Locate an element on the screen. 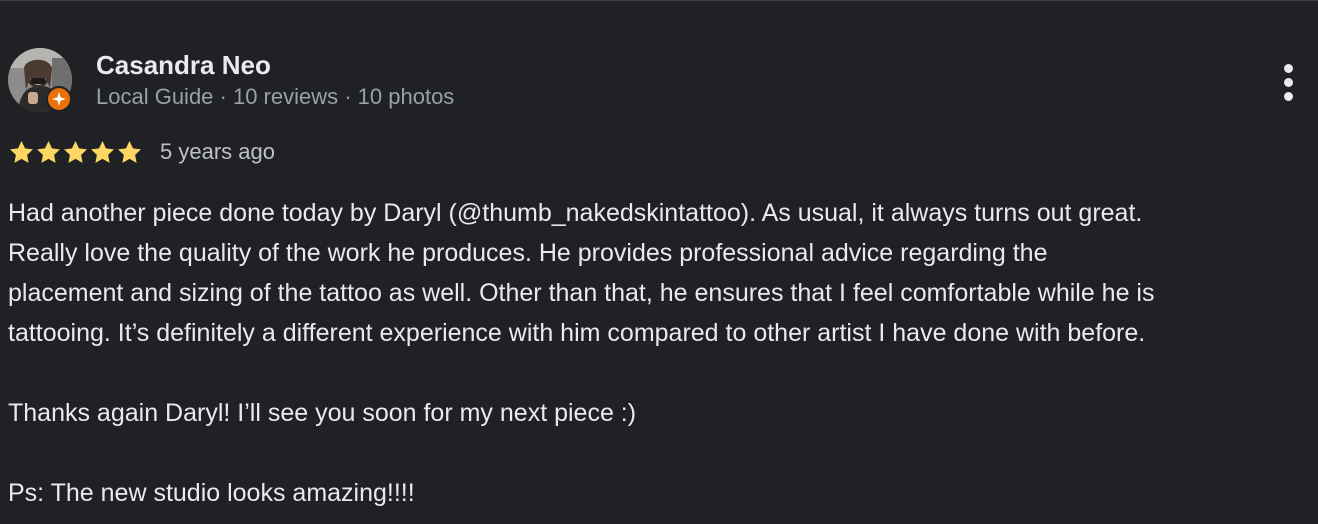 This screenshot has width=1318, height=524. reviewer-name: Casandra Neo is located at coordinates (183, 65).